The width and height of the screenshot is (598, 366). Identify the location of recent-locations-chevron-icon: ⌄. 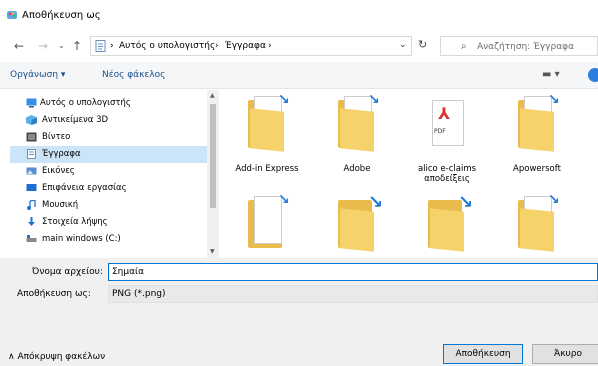
(61, 46).